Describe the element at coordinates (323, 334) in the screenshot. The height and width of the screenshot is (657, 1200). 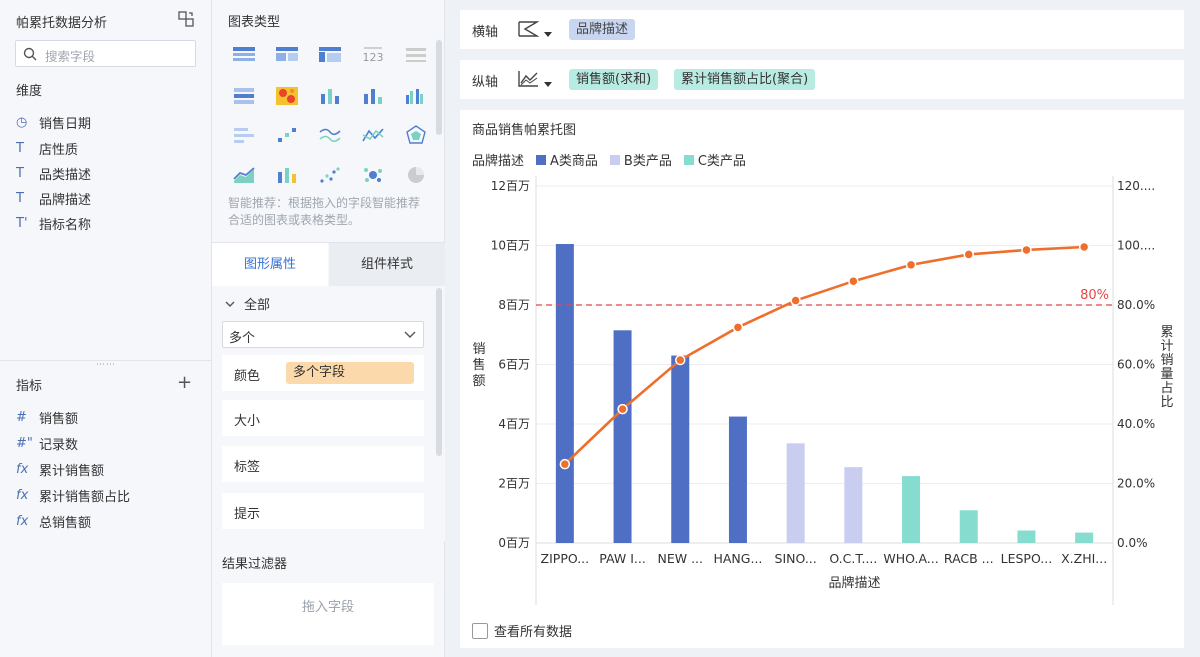
I see `series-select-dropdown: 多个` at that location.